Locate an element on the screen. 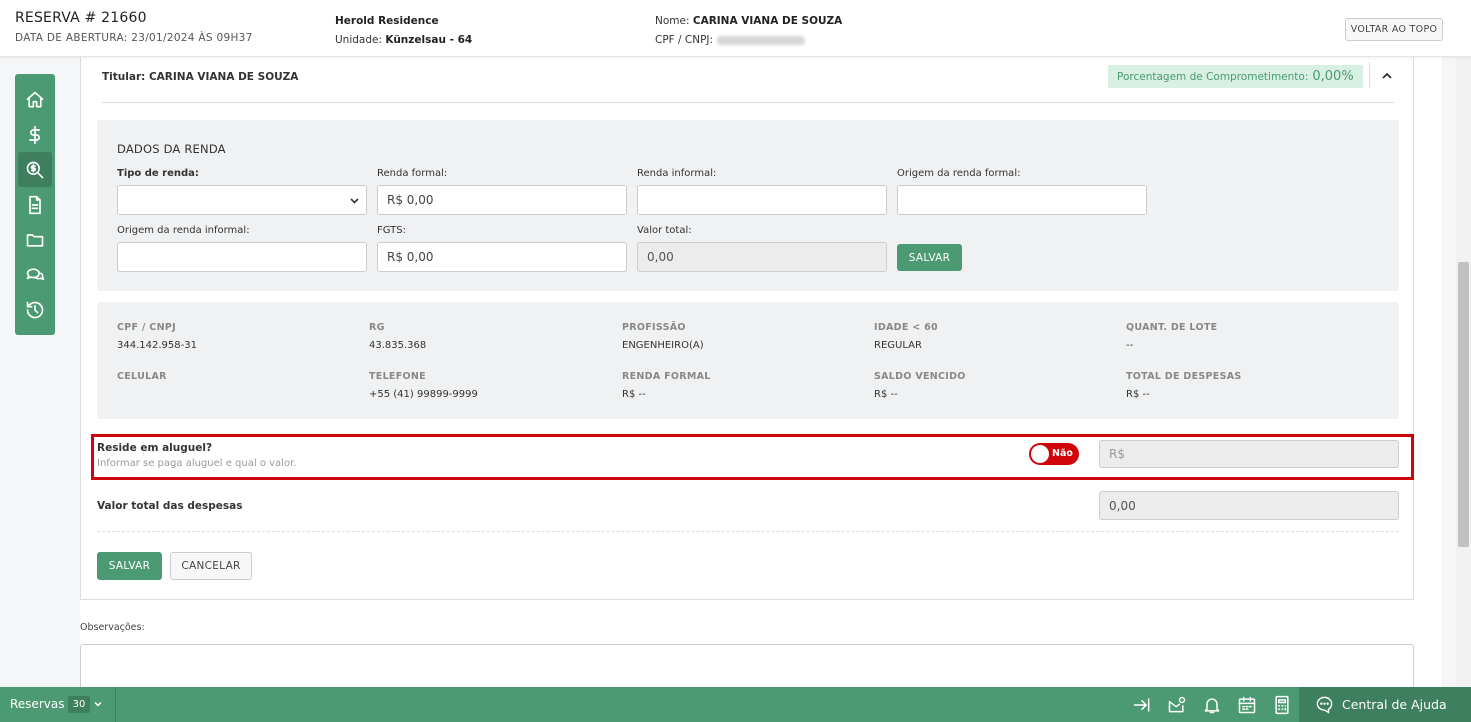  help-center-label: Central de Ajuda is located at coordinates (1394, 704).